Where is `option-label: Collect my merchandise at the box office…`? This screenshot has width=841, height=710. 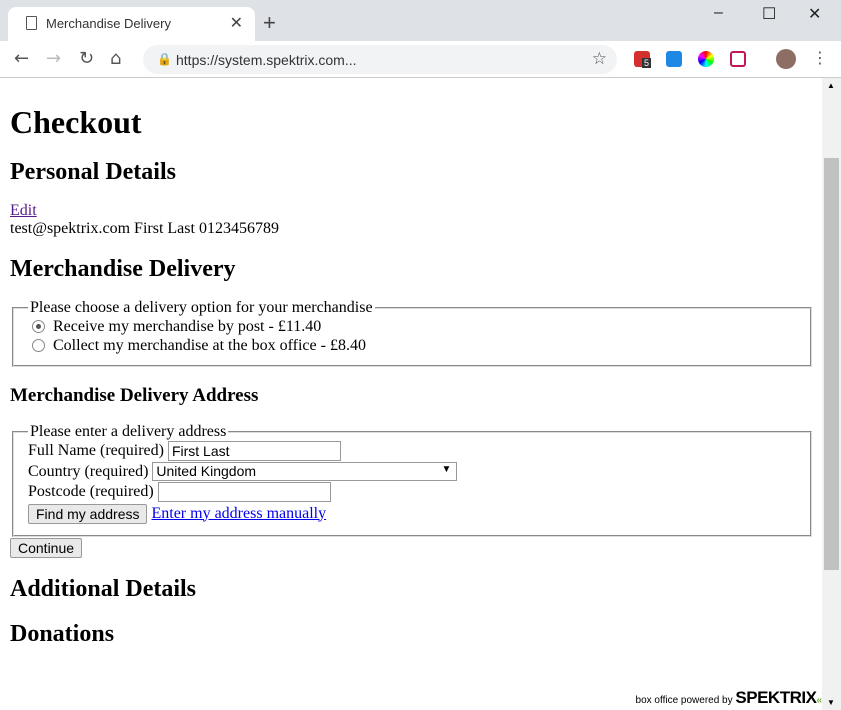
option-label: Collect my merchandise at the box office… is located at coordinates (209, 345).